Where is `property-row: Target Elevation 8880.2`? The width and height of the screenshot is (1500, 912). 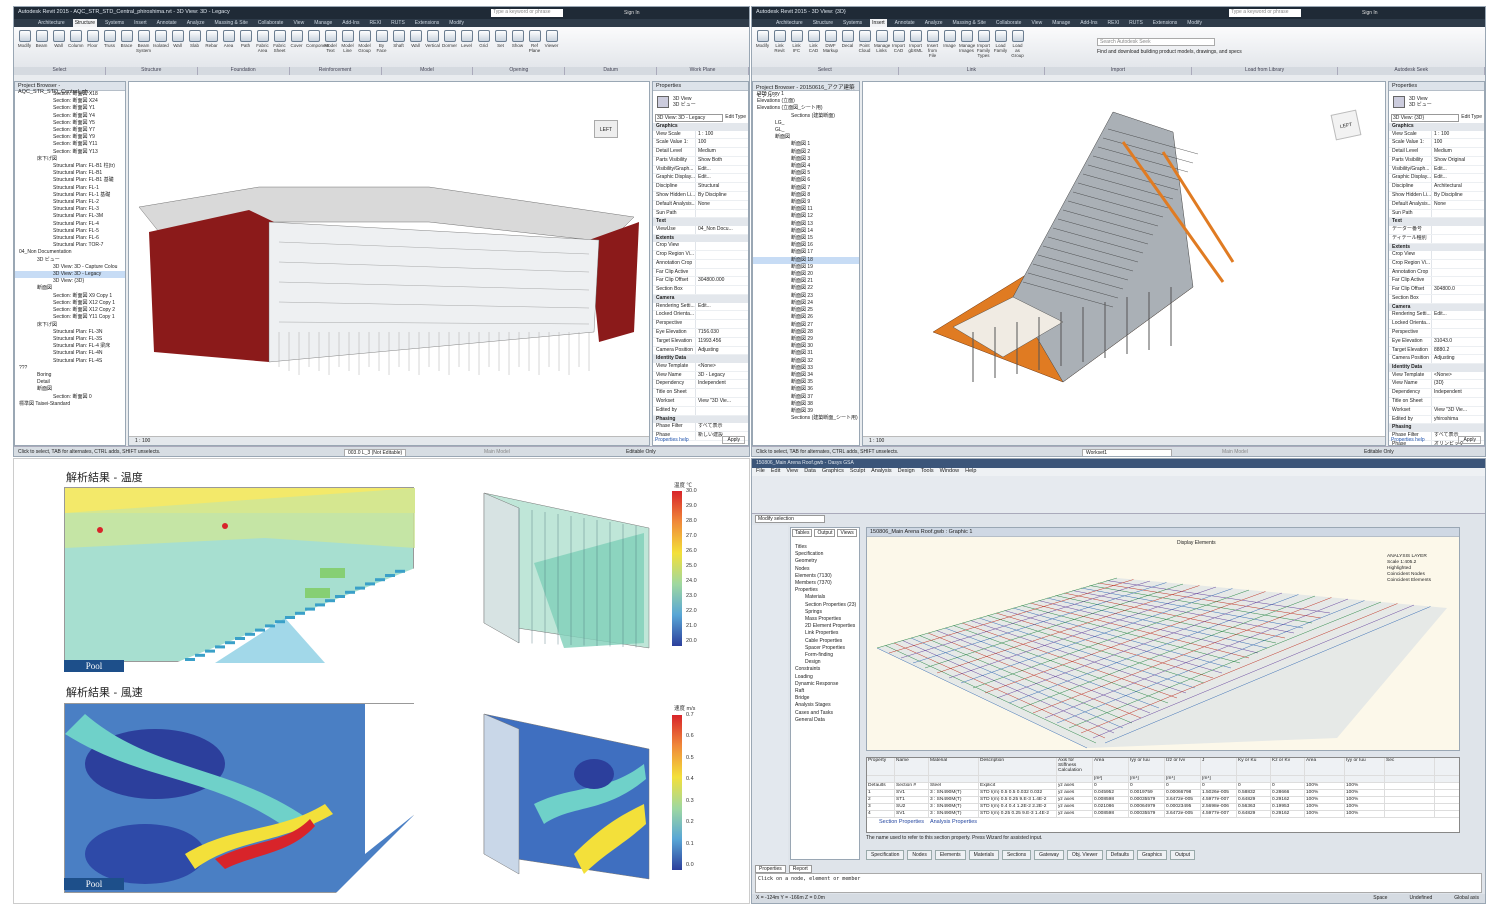
property-row: Target Elevation 8880.2 is located at coordinates (1436, 351).